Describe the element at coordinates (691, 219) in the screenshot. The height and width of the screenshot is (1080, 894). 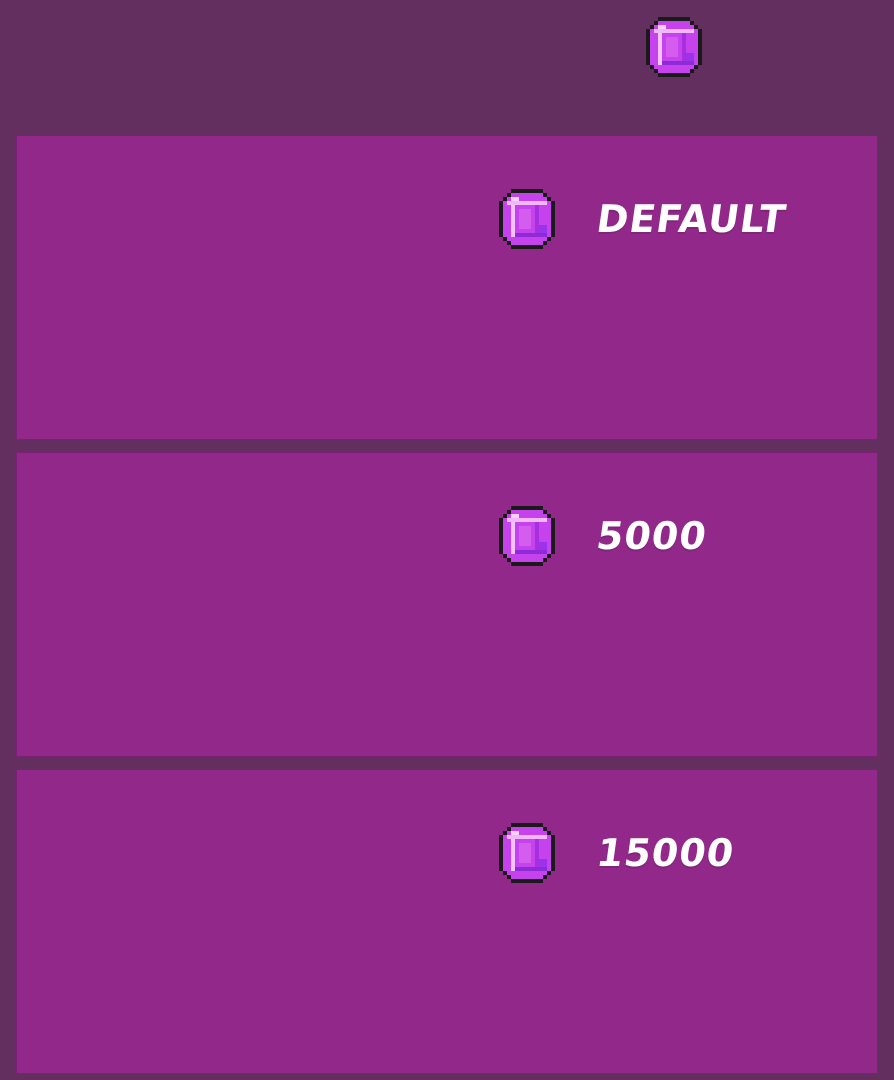
I see `item-price-label: DEFAULT` at that location.